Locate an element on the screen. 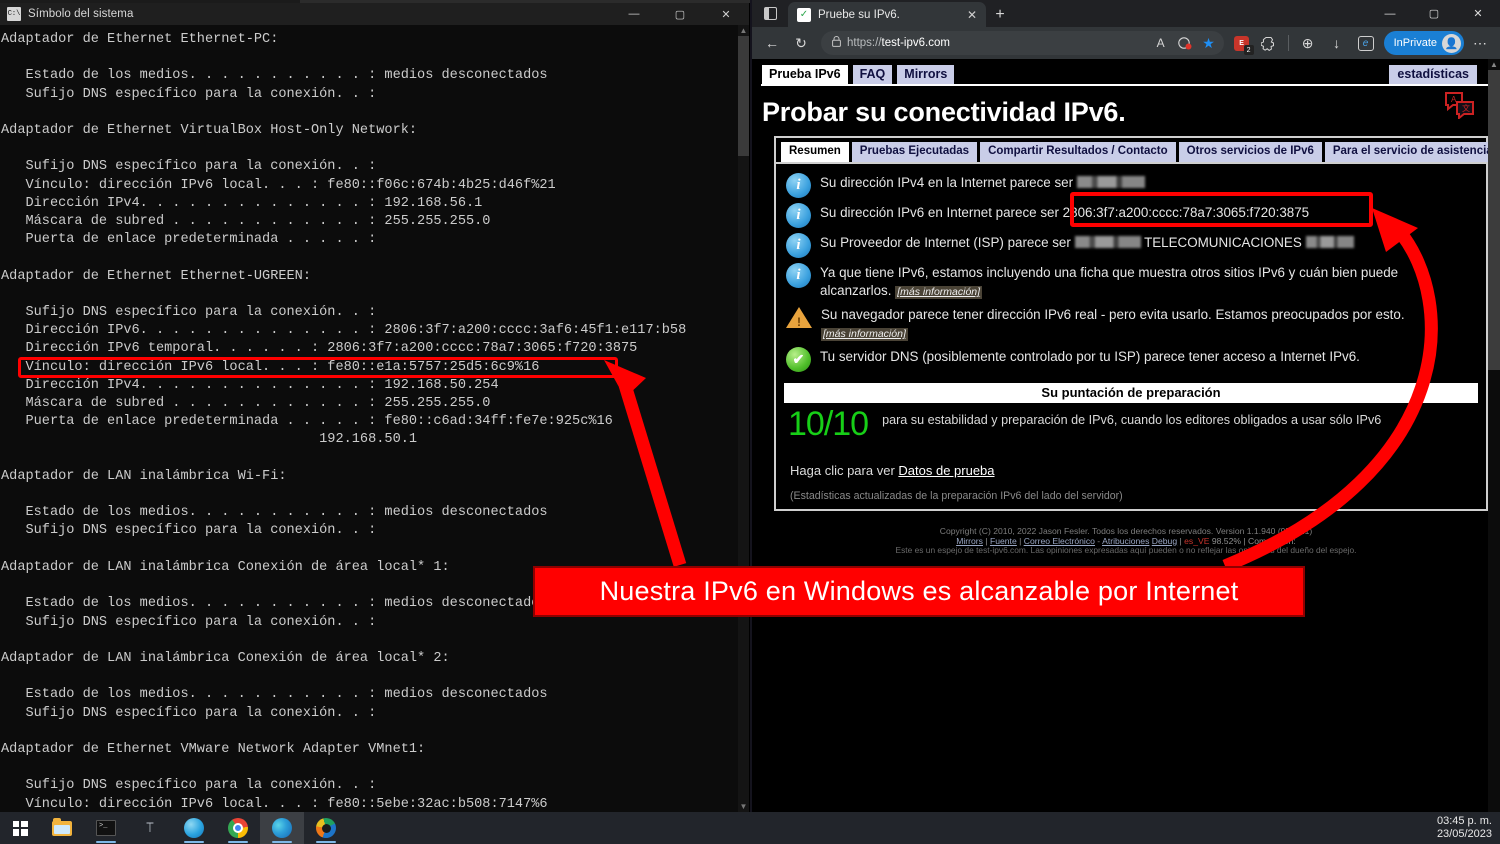 The image size is (1500, 844). read-aloud-icon: A is located at coordinates (1161, 43).